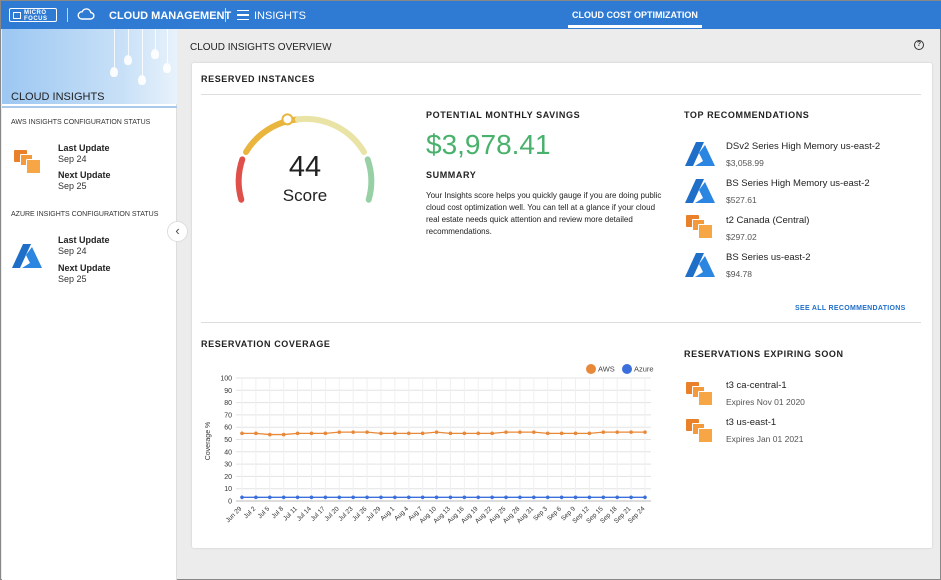 The width and height of the screenshot is (941, 580). What do you see at coordinates (305, 167) in the screenshot?
I see `score-value: 44` at bounding box center [305, 167].